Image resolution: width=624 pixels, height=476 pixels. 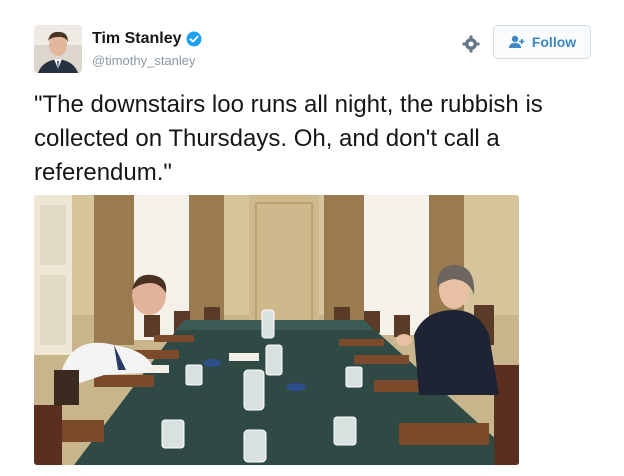 I want to click on add-user-icon, so click(x=516, y=41).